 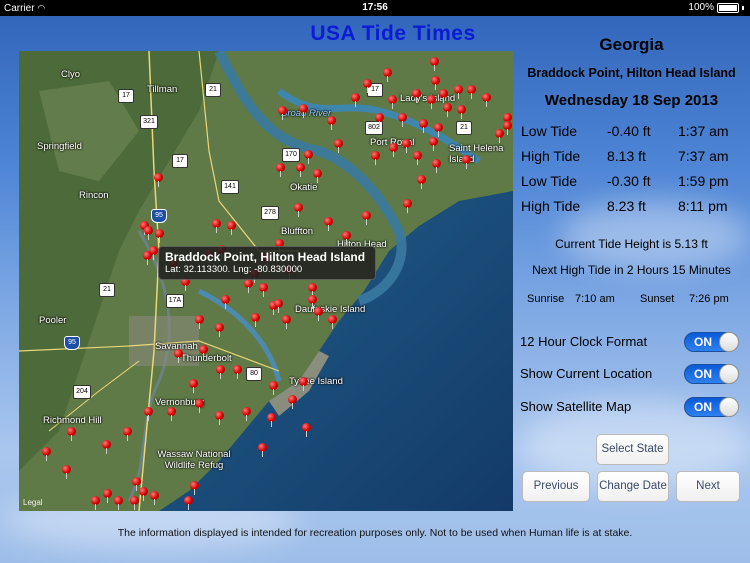 What do you see at coordinates (297, 231) in the screenshot?
I see `place-label: Bluffton` at bounding box center [297, 231].